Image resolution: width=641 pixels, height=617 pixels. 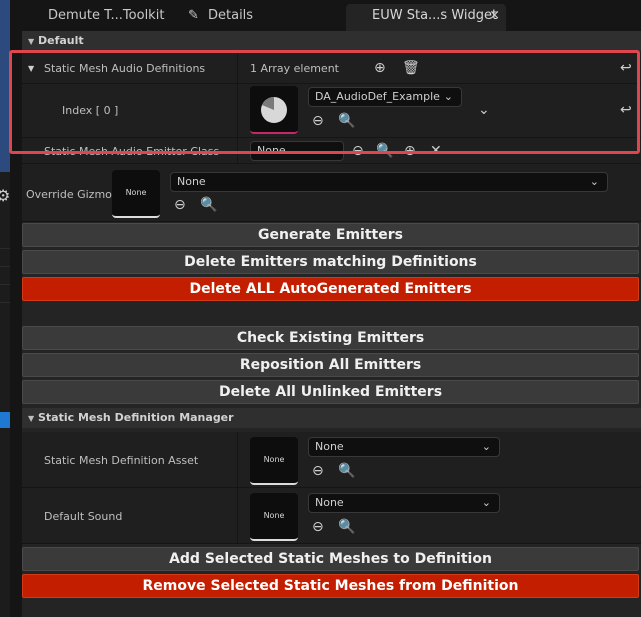 What do you see at coordinates (404, 447) in the screenshot?
I see `definition-asset-combo: None ⌄` at bounding box center [404, 447].